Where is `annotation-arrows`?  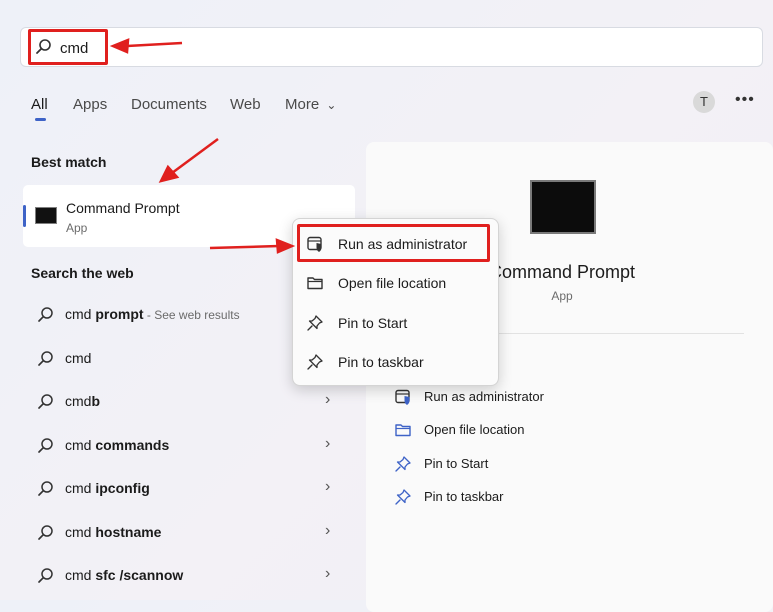 annotation-arrows is located at coordinates (202, 146).